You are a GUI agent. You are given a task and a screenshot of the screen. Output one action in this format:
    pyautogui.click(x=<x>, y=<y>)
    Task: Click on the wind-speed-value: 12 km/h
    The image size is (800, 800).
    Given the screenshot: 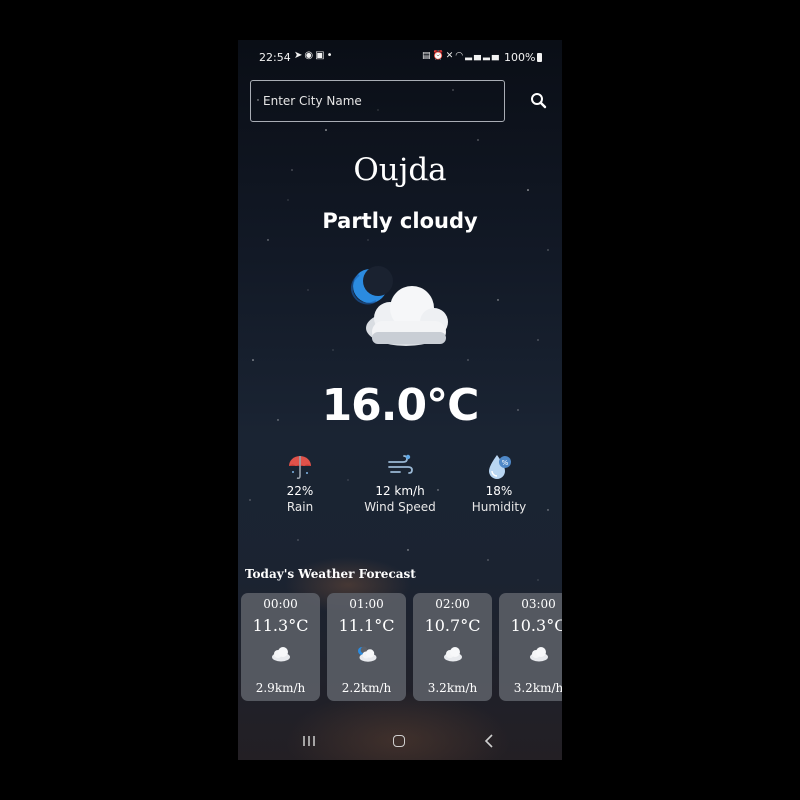 What is the action you would take?
    pyautogui.click(x=400, y=491)
    